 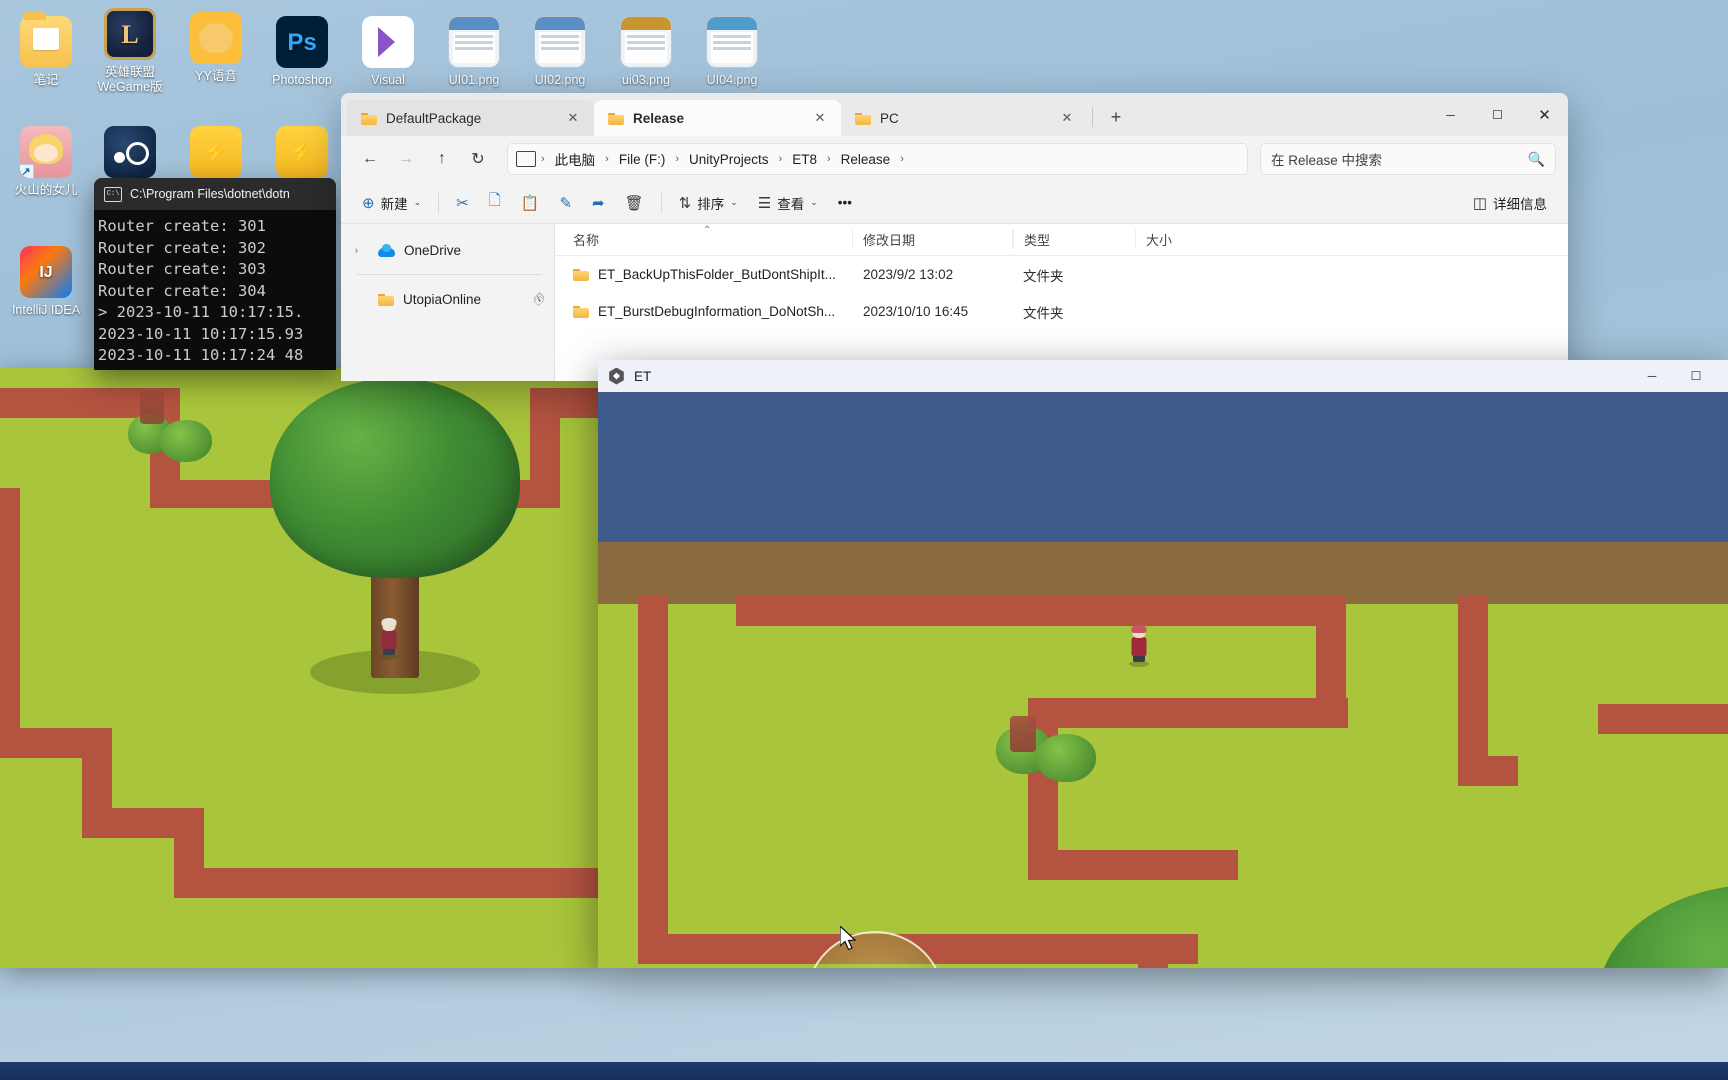 What do you see at coordinates (642, 159) in the screenshot?
I see `breadcrumb-item-drive-f: File (F:)` at bounding box center [642, 159].